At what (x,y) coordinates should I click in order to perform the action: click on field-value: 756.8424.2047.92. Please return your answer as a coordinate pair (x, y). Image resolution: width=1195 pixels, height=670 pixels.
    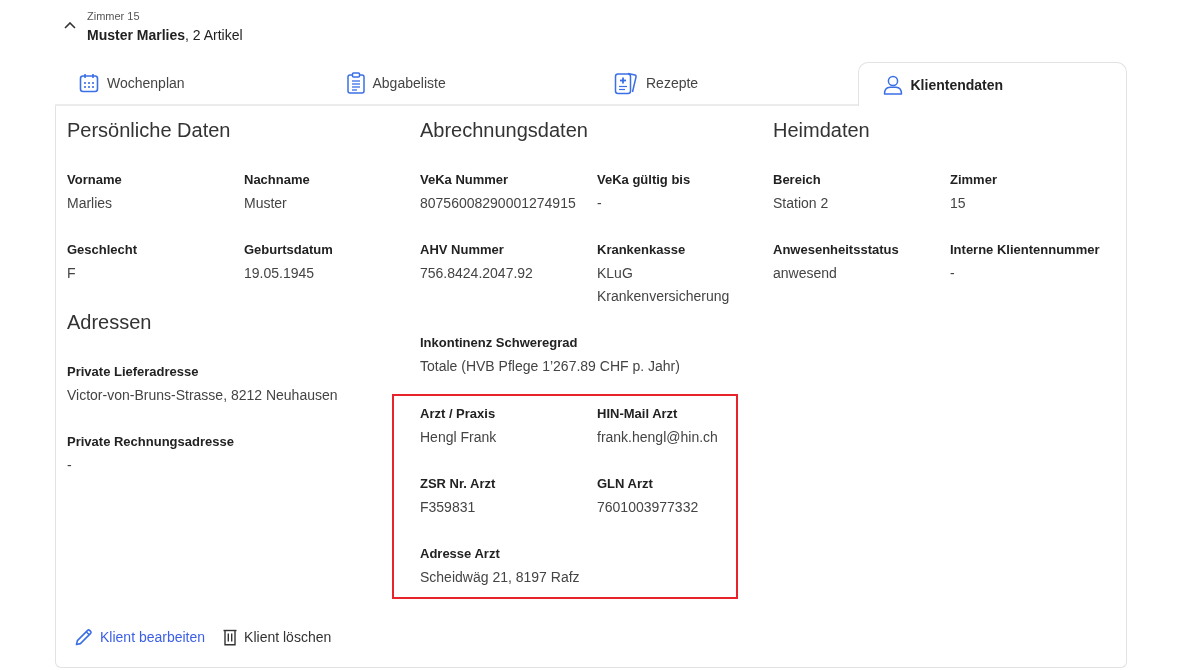
    Looking at the image, I should click on (477, 273).